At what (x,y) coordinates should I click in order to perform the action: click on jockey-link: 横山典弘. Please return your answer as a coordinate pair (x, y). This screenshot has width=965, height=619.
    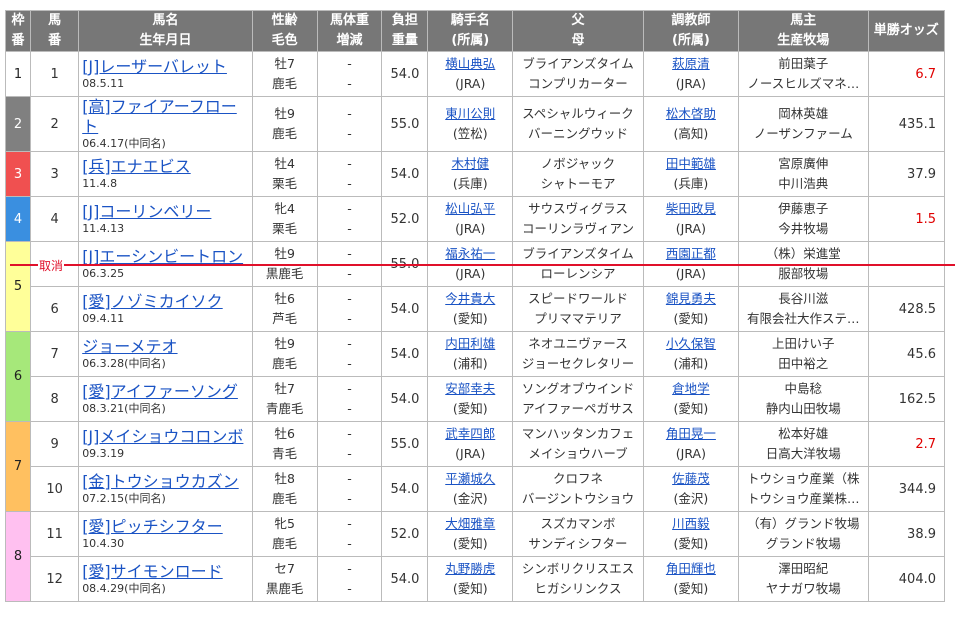
    Looking at the image, I should click on (470, 64).